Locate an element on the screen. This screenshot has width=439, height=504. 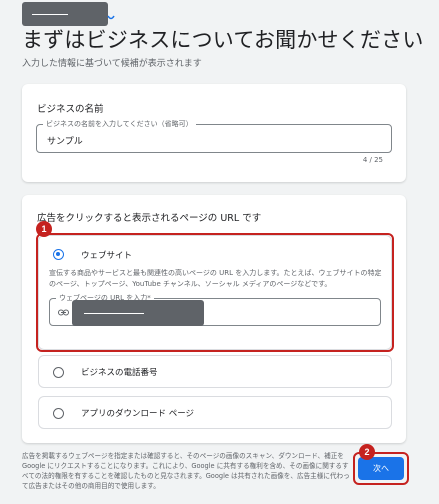
loading-arc-icon is located at coordinates (111, 17).